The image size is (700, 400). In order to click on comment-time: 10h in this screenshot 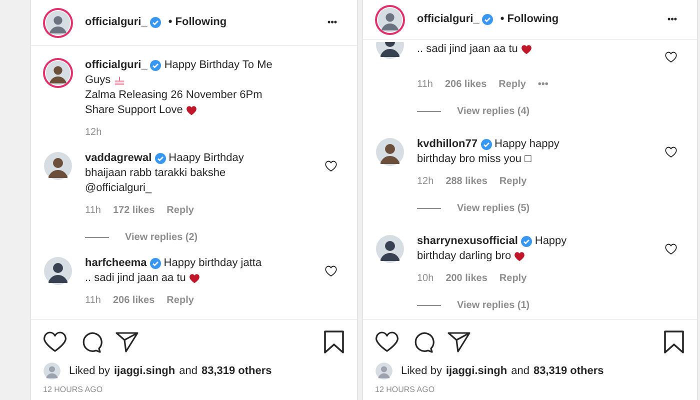, I will do `click(425, 279)`.